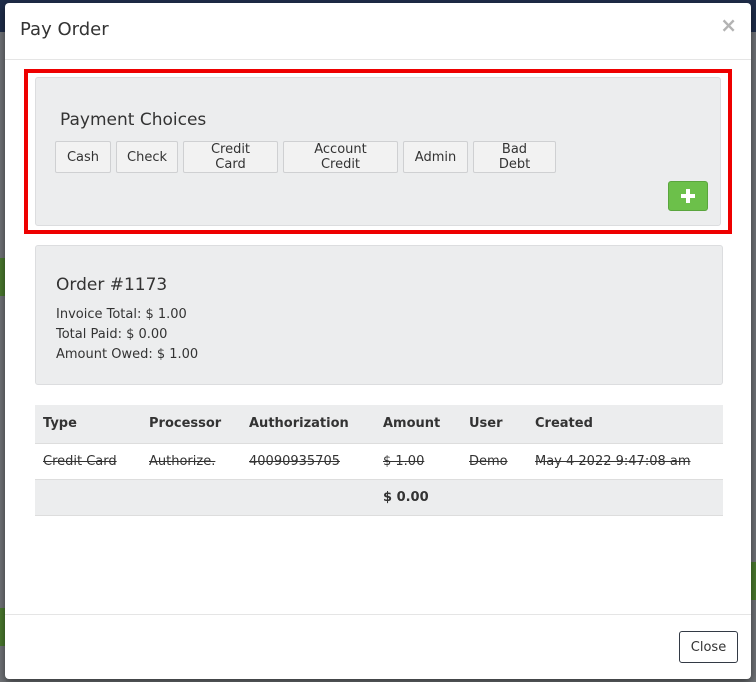 The image size is (756, 682). Describe the element at coordinates (728, 25) in the screenshot. I see `close-icon: ×` at that location.